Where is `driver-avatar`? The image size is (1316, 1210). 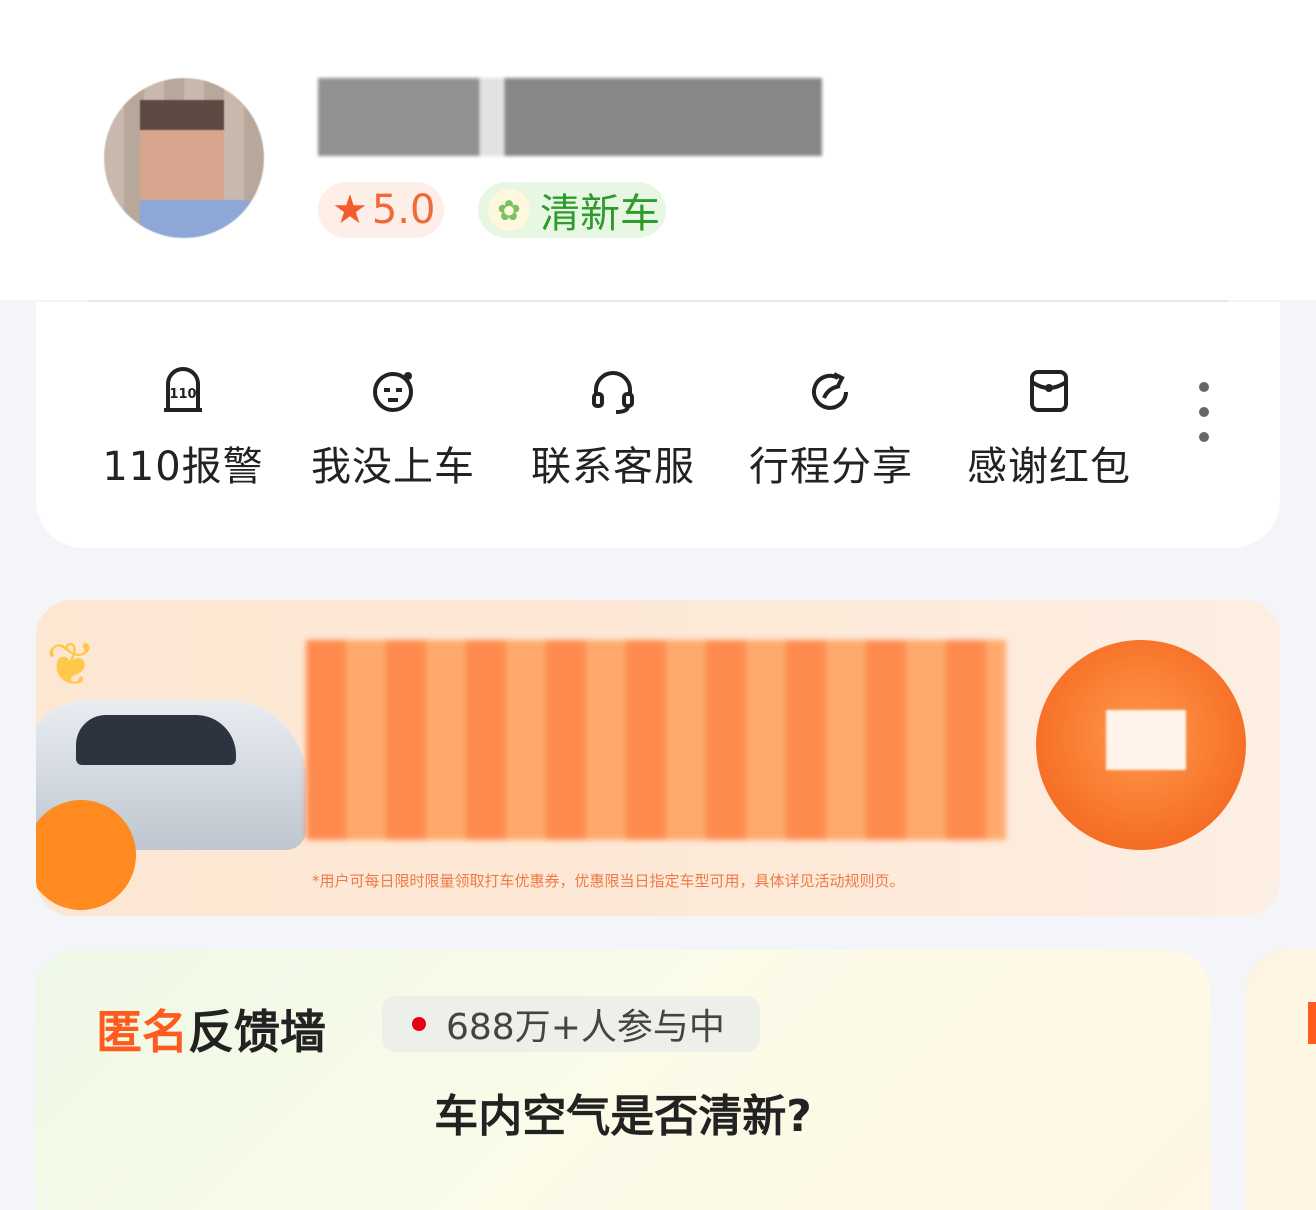
driver-avatar is located at coordinates (184, 158).